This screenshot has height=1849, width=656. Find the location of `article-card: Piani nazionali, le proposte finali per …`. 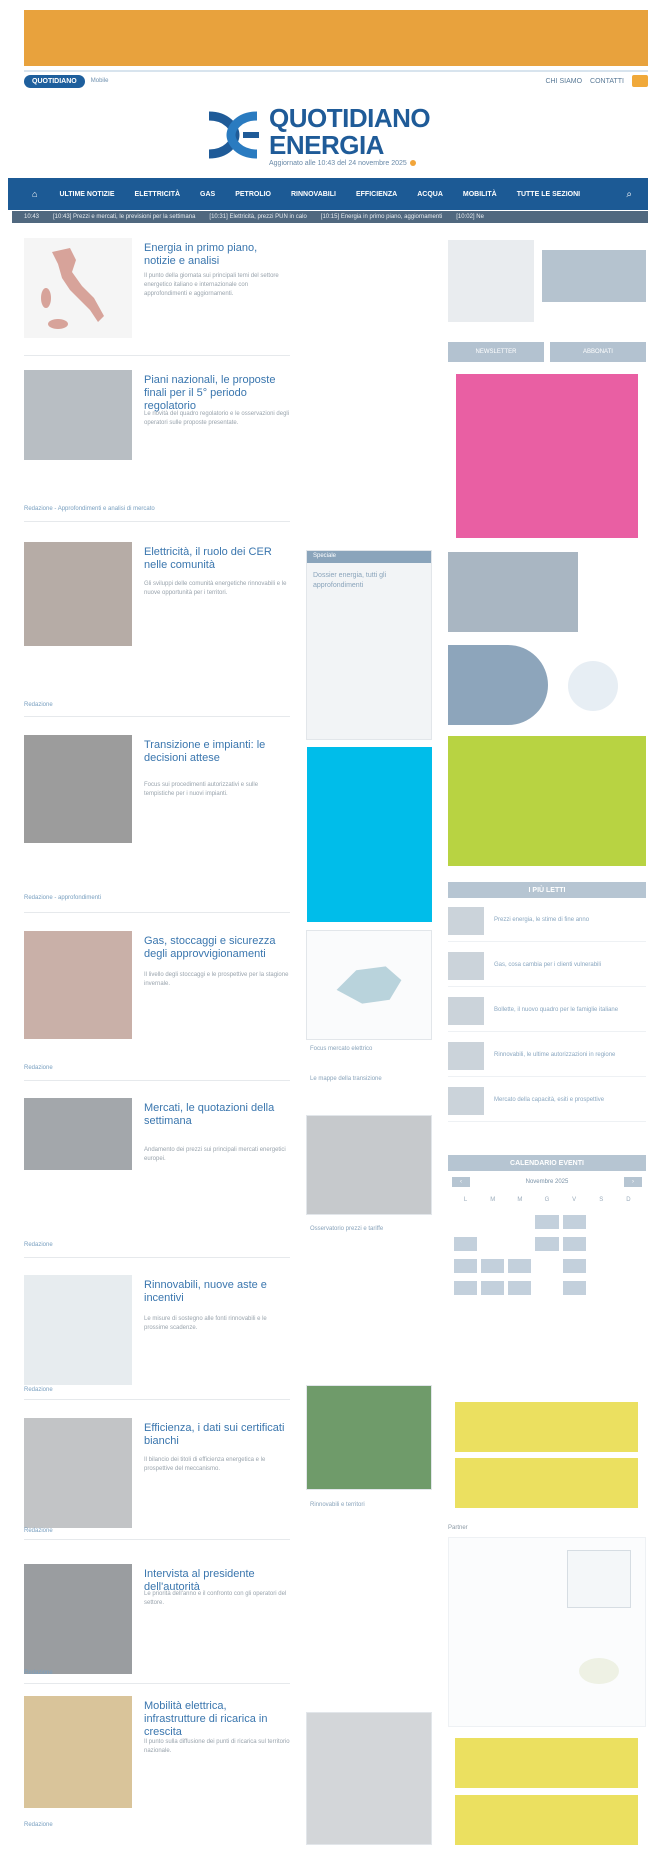

article-card: Piani nazionali, le proposte finali per … is located at coordinates (157, 446).